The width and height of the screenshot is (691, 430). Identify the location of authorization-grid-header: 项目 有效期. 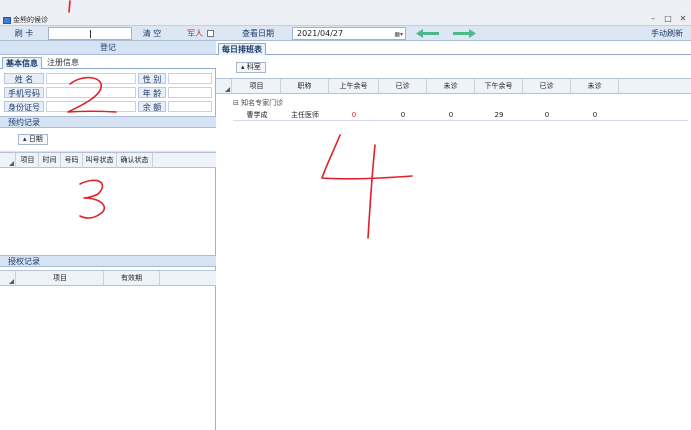
(108, 278).